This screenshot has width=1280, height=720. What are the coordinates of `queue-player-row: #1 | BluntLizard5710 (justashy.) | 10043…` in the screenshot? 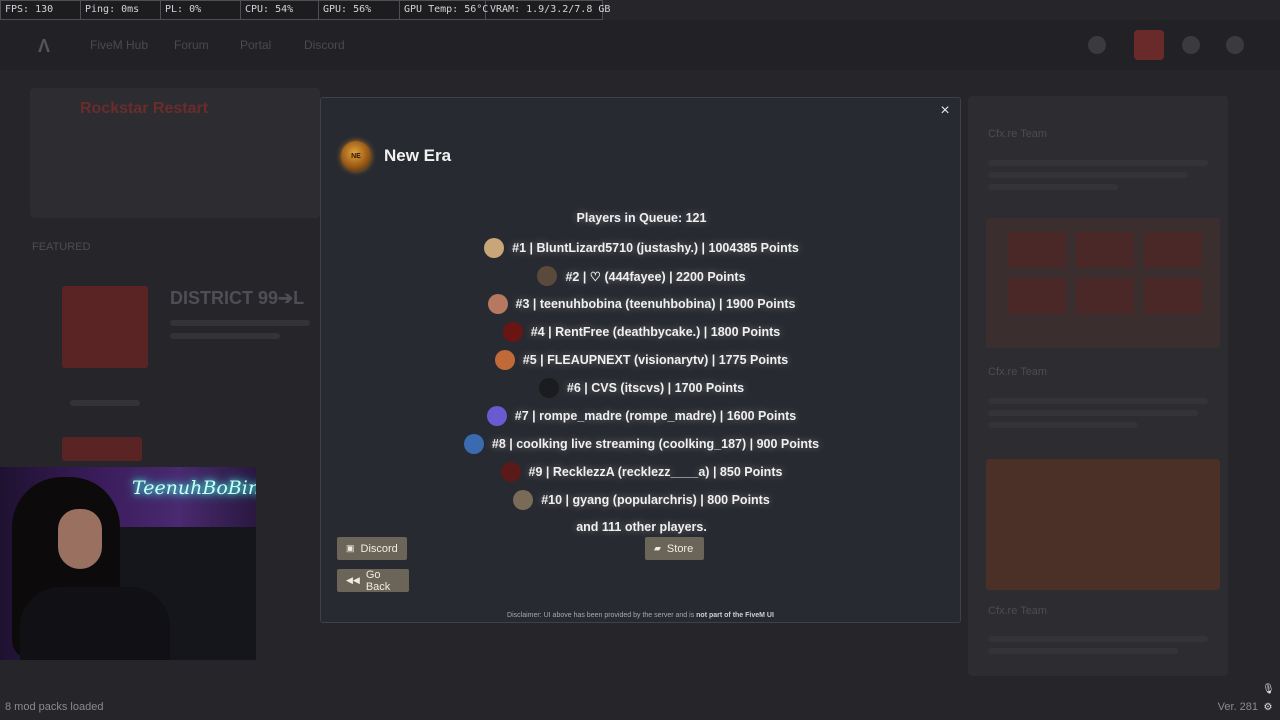 It's located at (641, 248).